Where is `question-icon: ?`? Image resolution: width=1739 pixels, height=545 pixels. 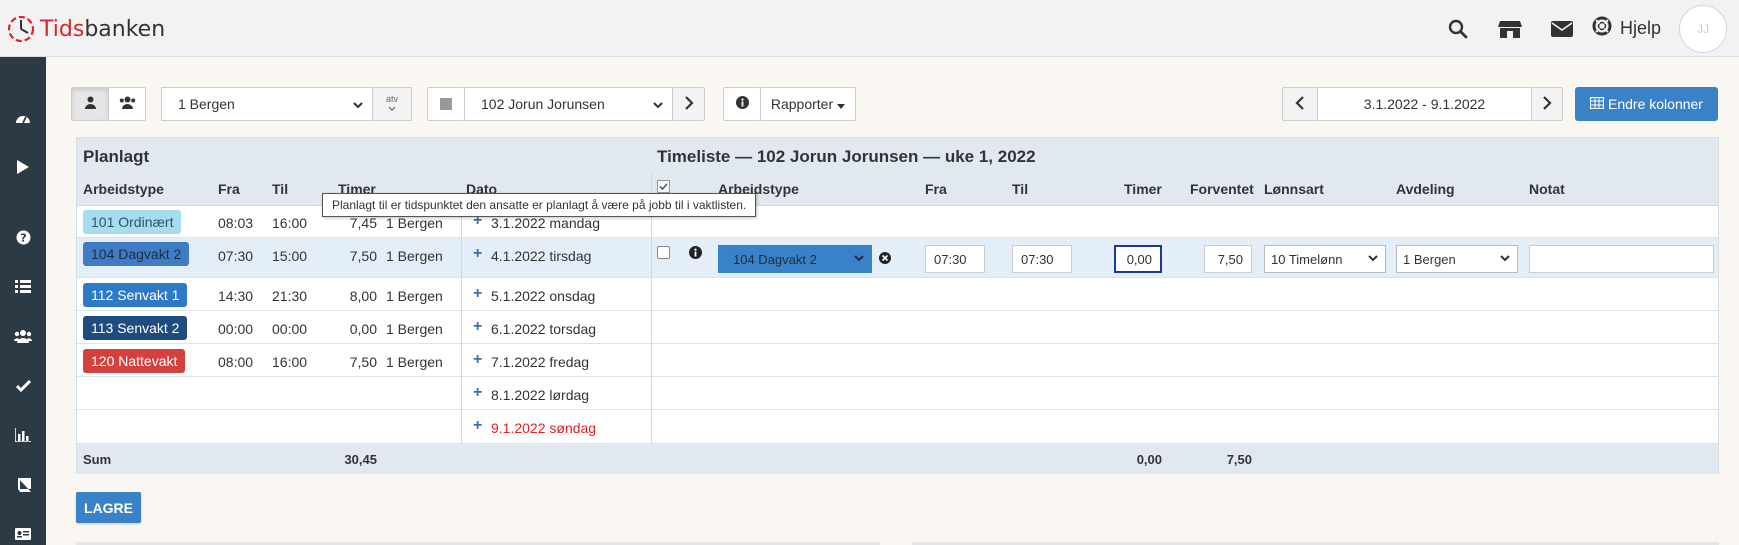 question-icon: ? is located at coordinates (23, 237).